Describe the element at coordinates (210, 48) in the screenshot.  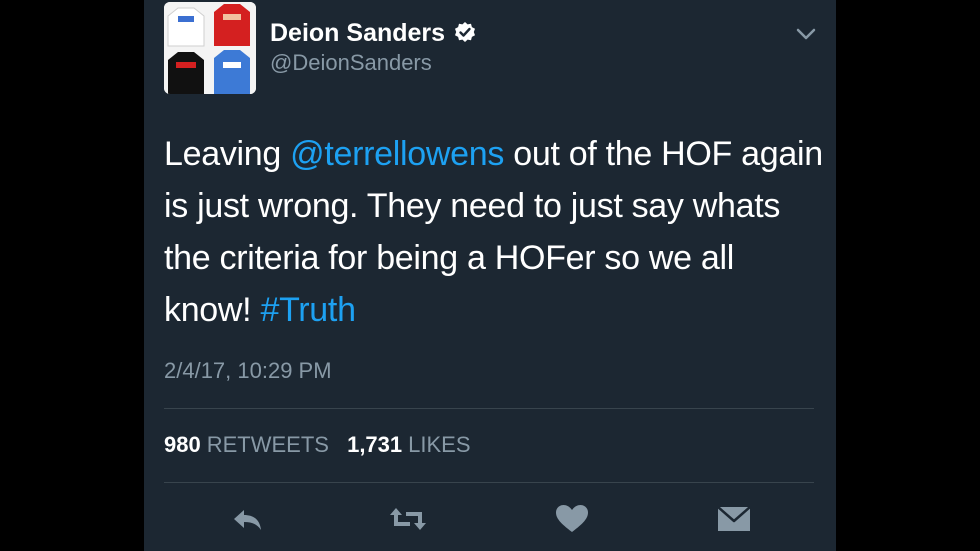
I see `avatar` at that location.